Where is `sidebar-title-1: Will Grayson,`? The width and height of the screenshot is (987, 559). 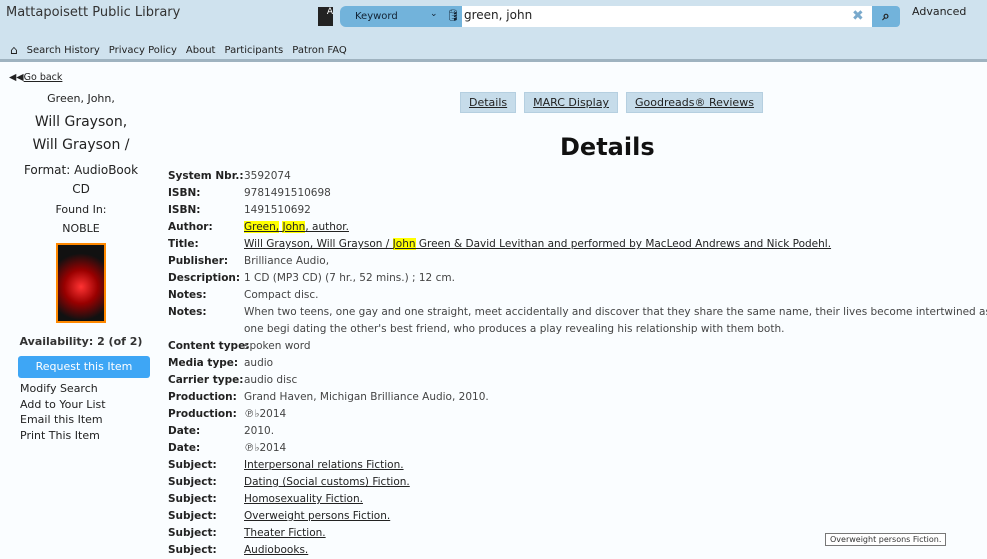
sidebar-title-1: Will Grayson, is located at coordinates (81, 122).